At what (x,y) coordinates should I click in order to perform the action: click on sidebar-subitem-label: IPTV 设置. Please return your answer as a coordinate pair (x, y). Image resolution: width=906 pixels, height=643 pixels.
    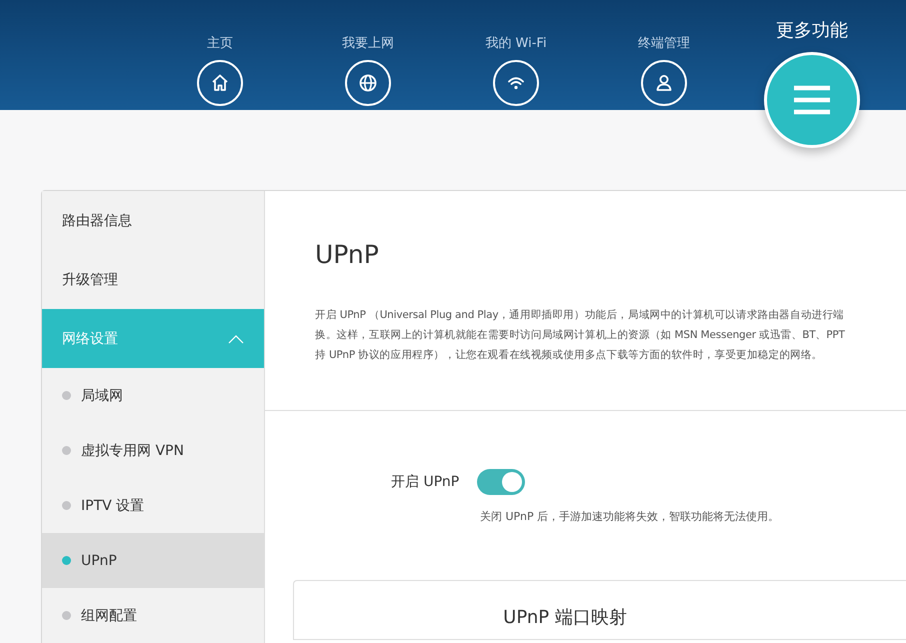
    Looking at the image, I should click on (112, 505).